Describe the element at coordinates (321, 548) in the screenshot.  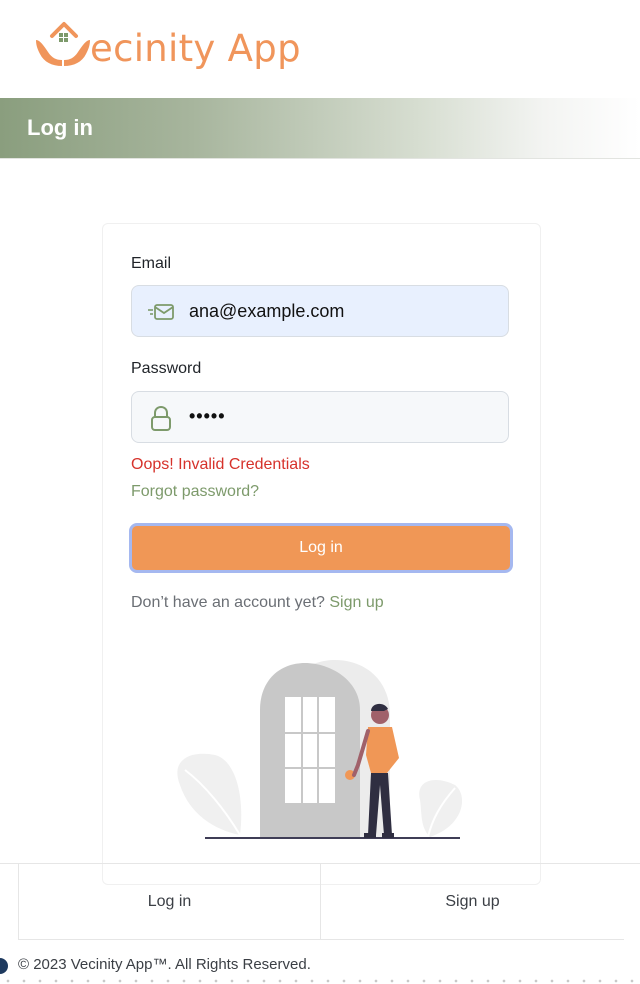
I see `login-button: Log in` at that location.